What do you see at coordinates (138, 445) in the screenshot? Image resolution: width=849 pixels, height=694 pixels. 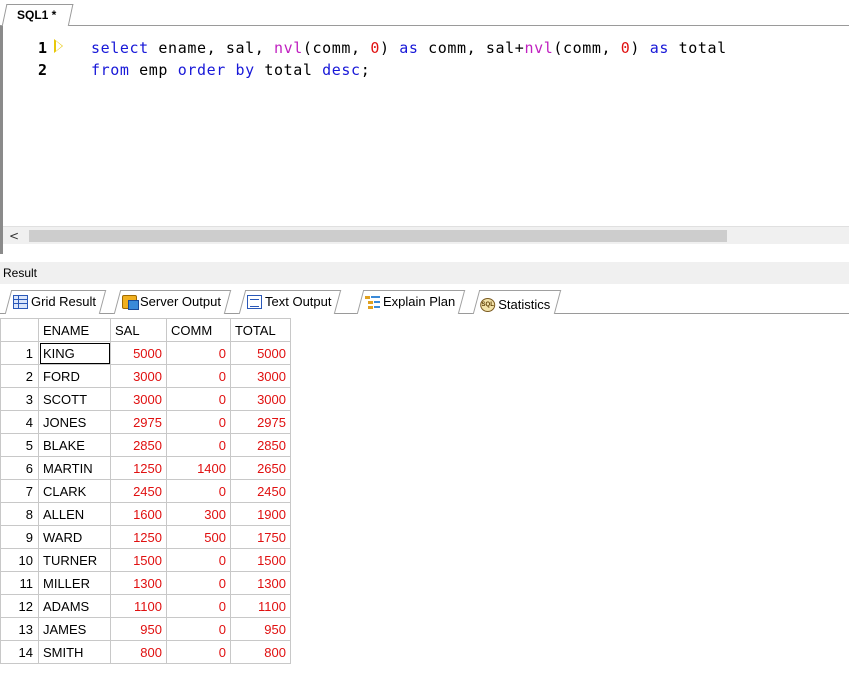 I see `cell-sal: 2850` at bounding box center [138, 445].